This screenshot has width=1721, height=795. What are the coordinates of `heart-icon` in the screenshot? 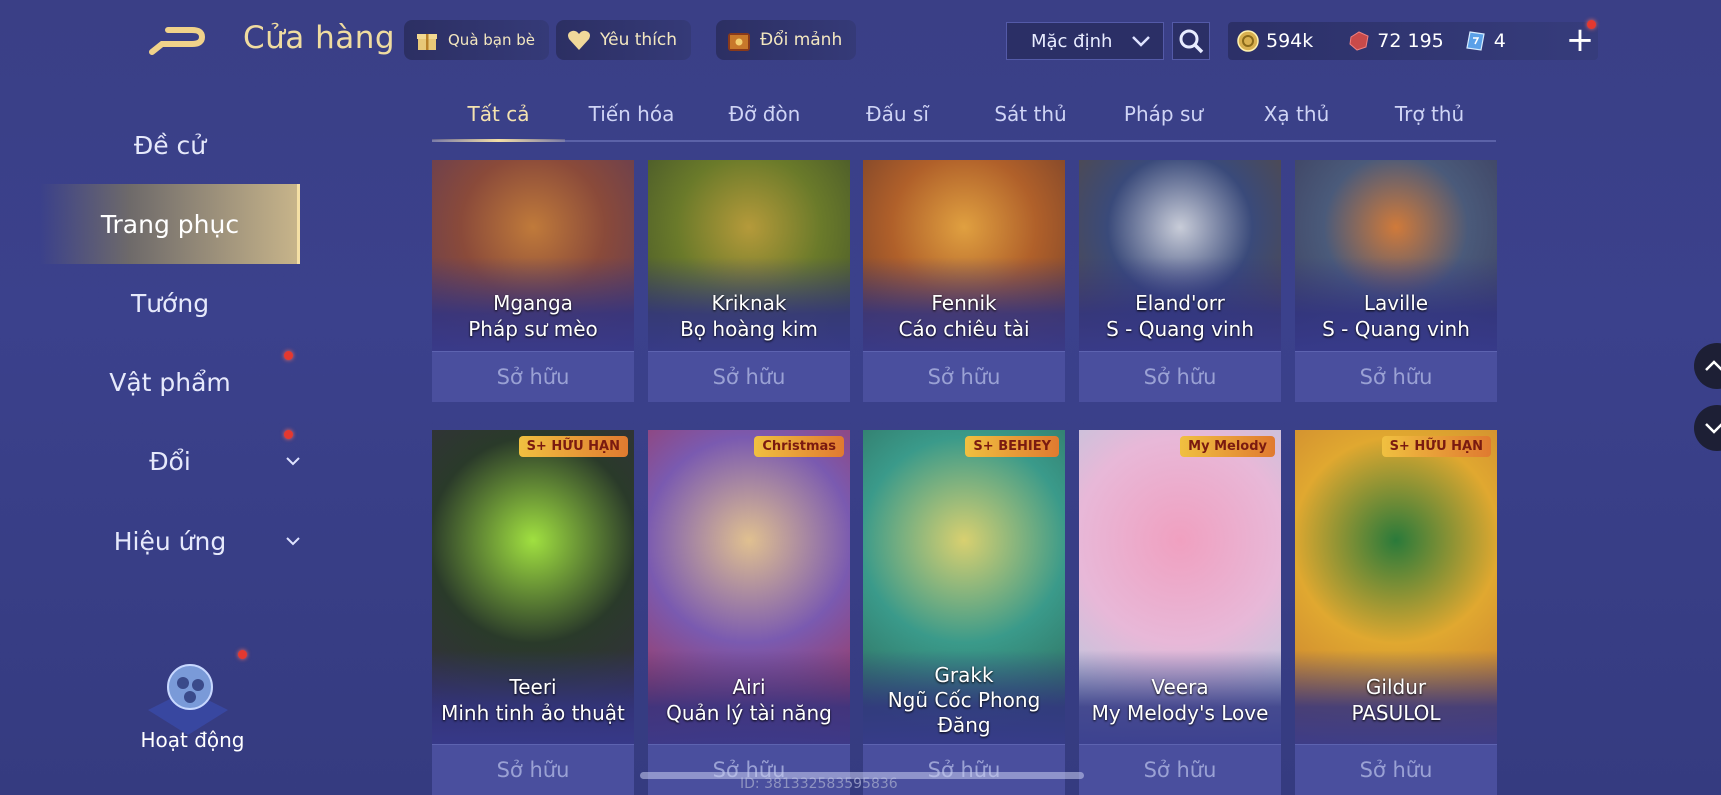 It's located at (579, 40).